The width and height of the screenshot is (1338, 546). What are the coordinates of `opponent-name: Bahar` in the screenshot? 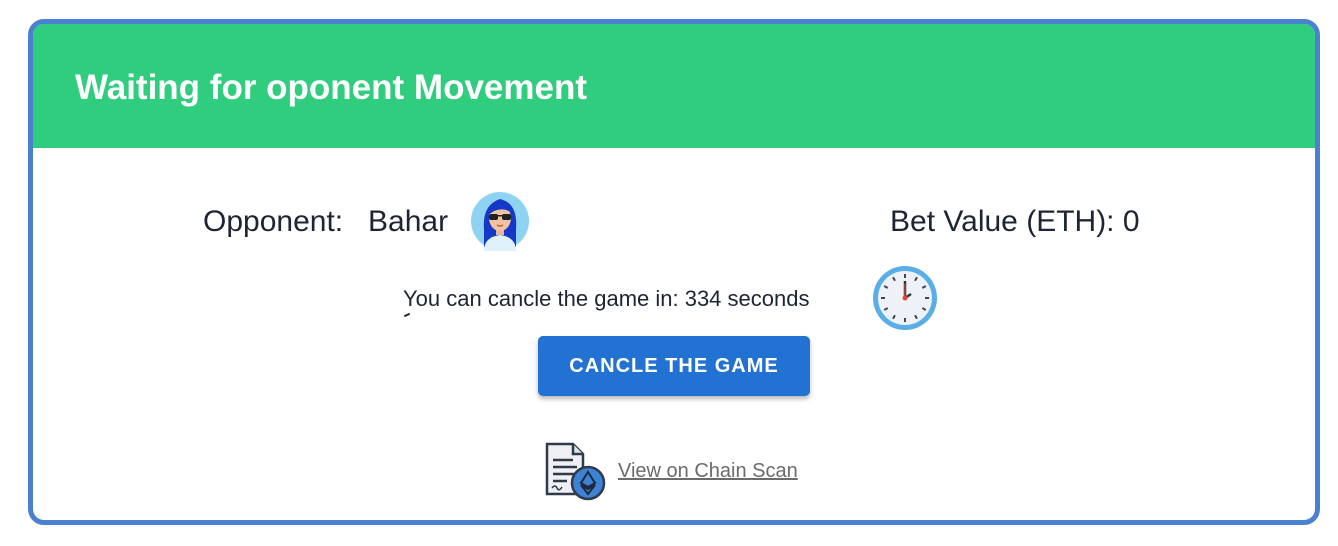 It's located at (408, 221).